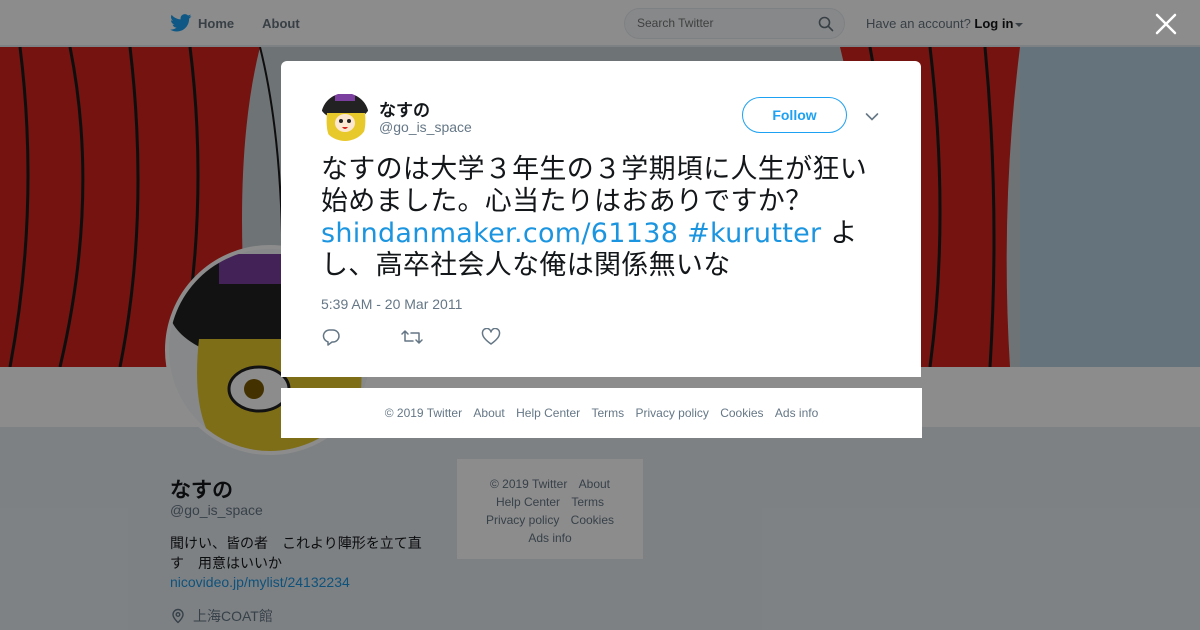 This screenshot has width=1200, height=630. Describe the element at coordinates (361, 337) in the screenshot. I see `reply-button` at that location.